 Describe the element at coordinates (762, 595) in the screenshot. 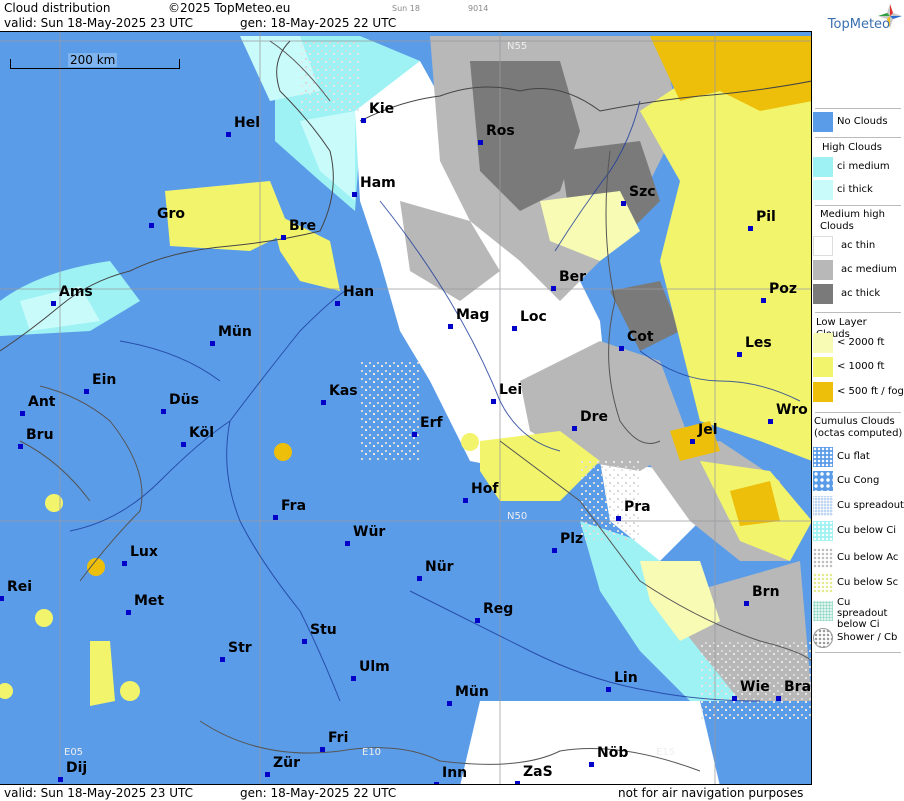

I see `city-label: Brn` at that location.